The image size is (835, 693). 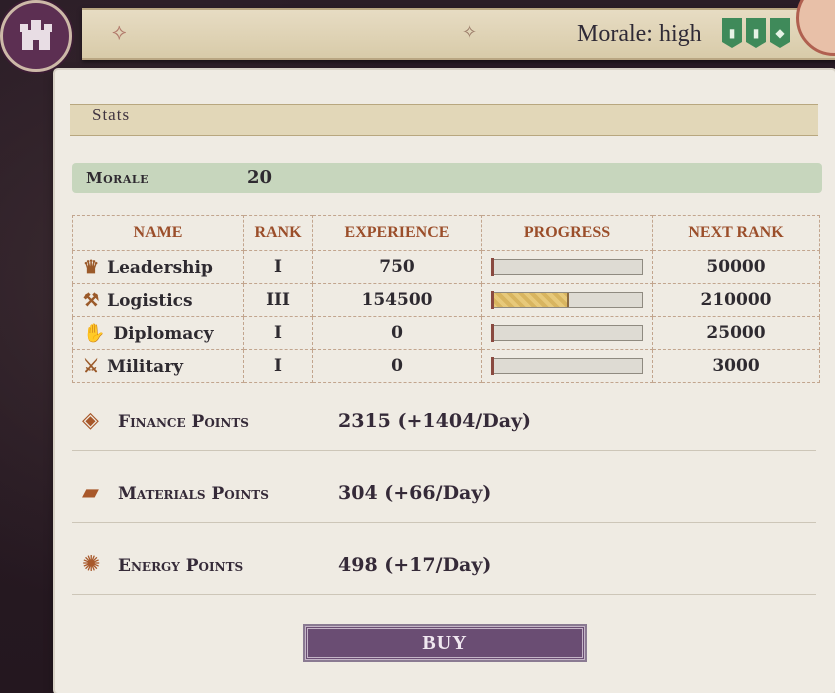 I want to click on top-status-bar: ⟡ ✧ Morale: high ▮ ▮ ◆, so click(x=458, y=30).